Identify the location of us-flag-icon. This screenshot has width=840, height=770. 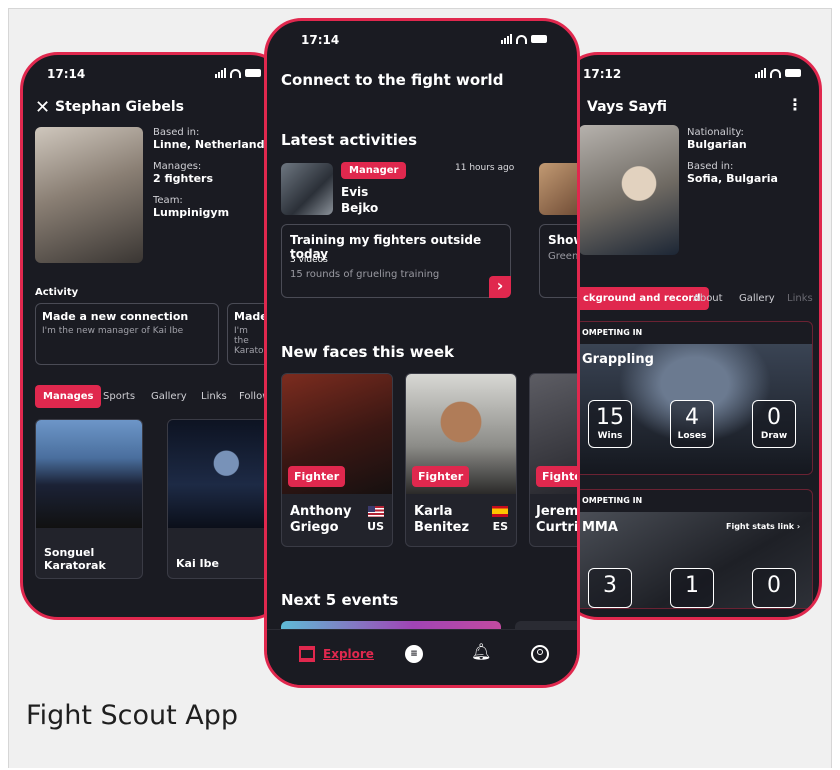
(376, 511).